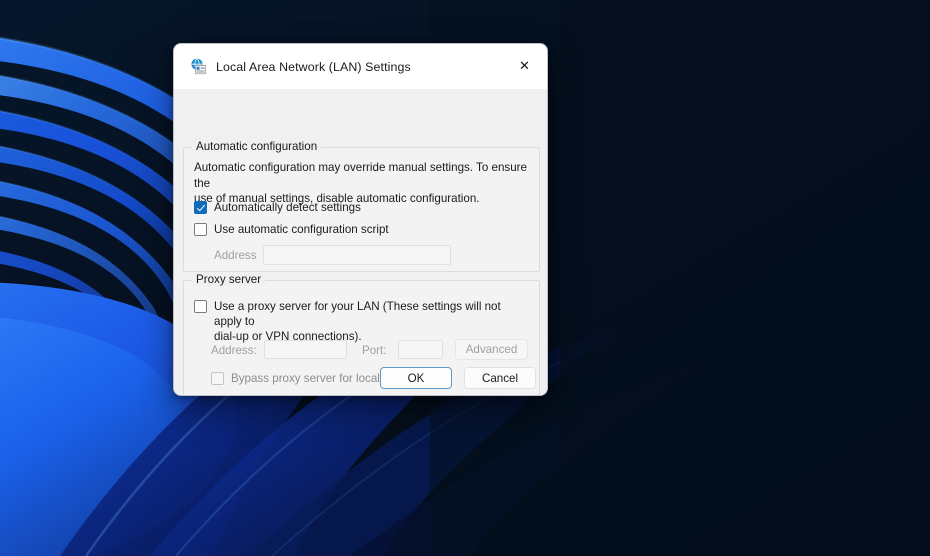 The image size is (930, 556). What do you see at coordinates (217, 378) in the screenshot?
I see `bypass-proxy-checkbox` at bounding box center [217, 378].